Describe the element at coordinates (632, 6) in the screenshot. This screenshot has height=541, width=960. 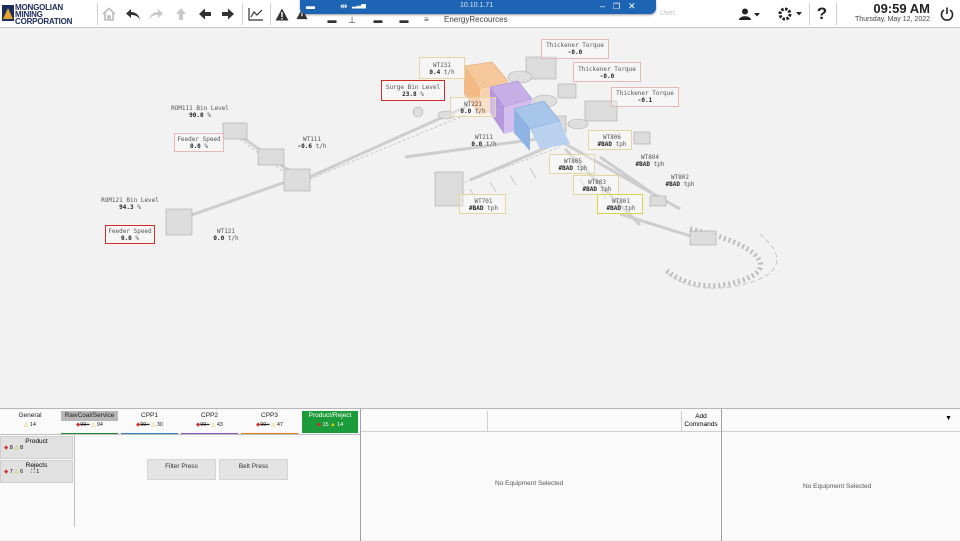
I see `close-icon: ✕` at that location.